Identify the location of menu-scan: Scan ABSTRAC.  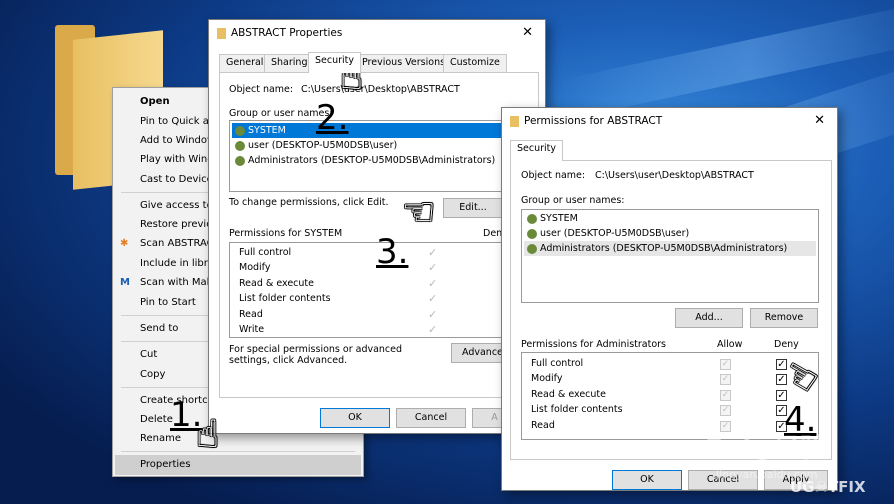
(177, 243).